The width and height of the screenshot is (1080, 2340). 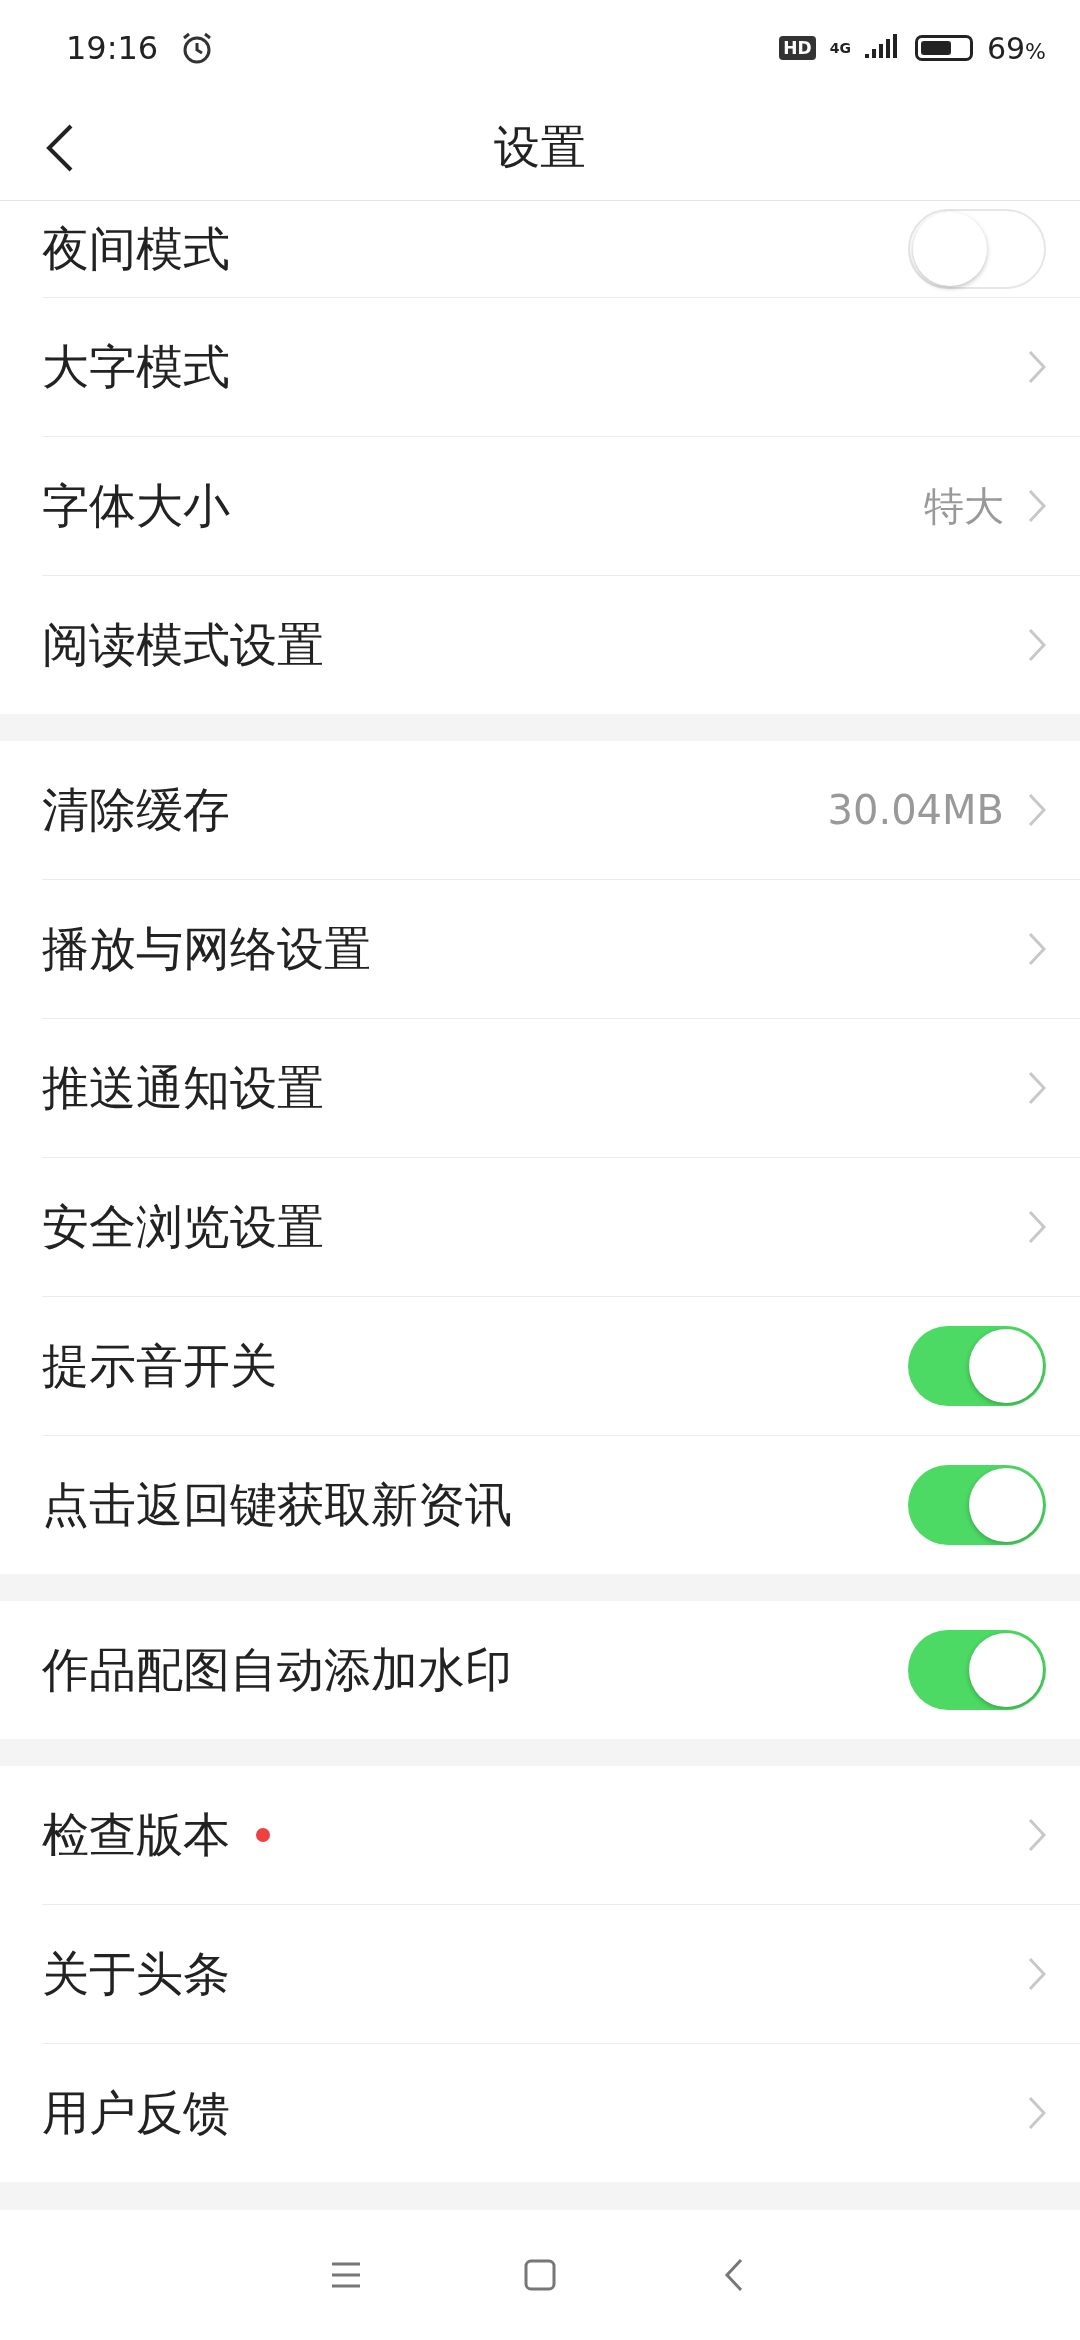 What do you see at coordinates (840, 48) in the screenshot?
I see `network-type: 4G` at bounding box center [840, 48].